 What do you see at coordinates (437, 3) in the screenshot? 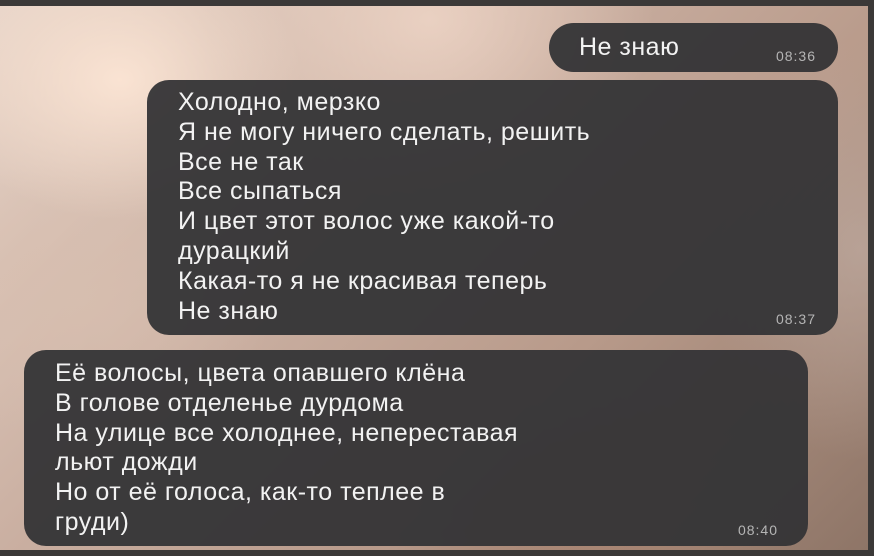
I see `top-edge` at bounding box center [437, 3].